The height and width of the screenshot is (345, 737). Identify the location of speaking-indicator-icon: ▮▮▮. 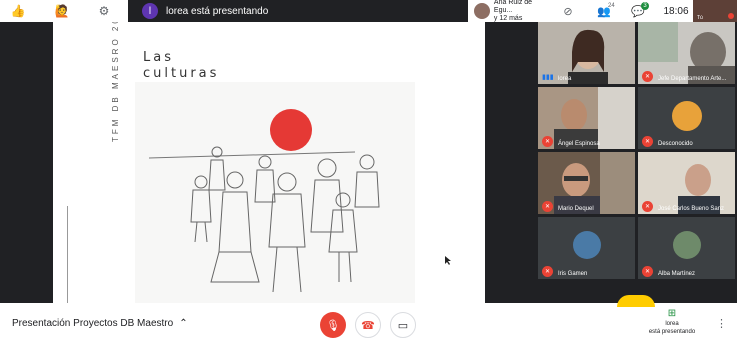
(548, 77).